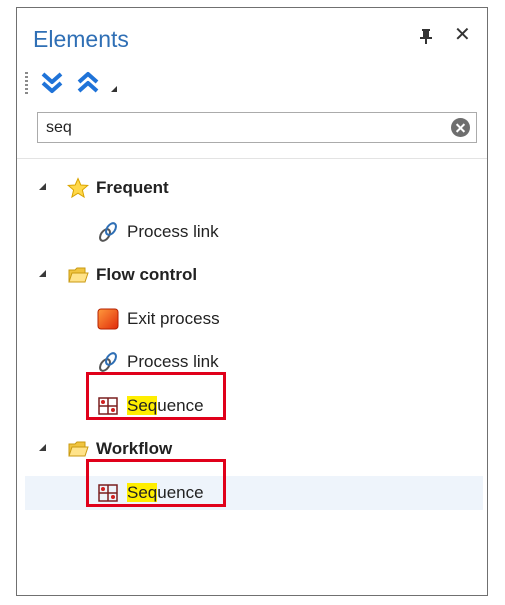 The image size is (505, 605). What do you see at coordinates (52, 83) in the screenshot?
I see `expand-all-icon` at bounding box center [52, 83].